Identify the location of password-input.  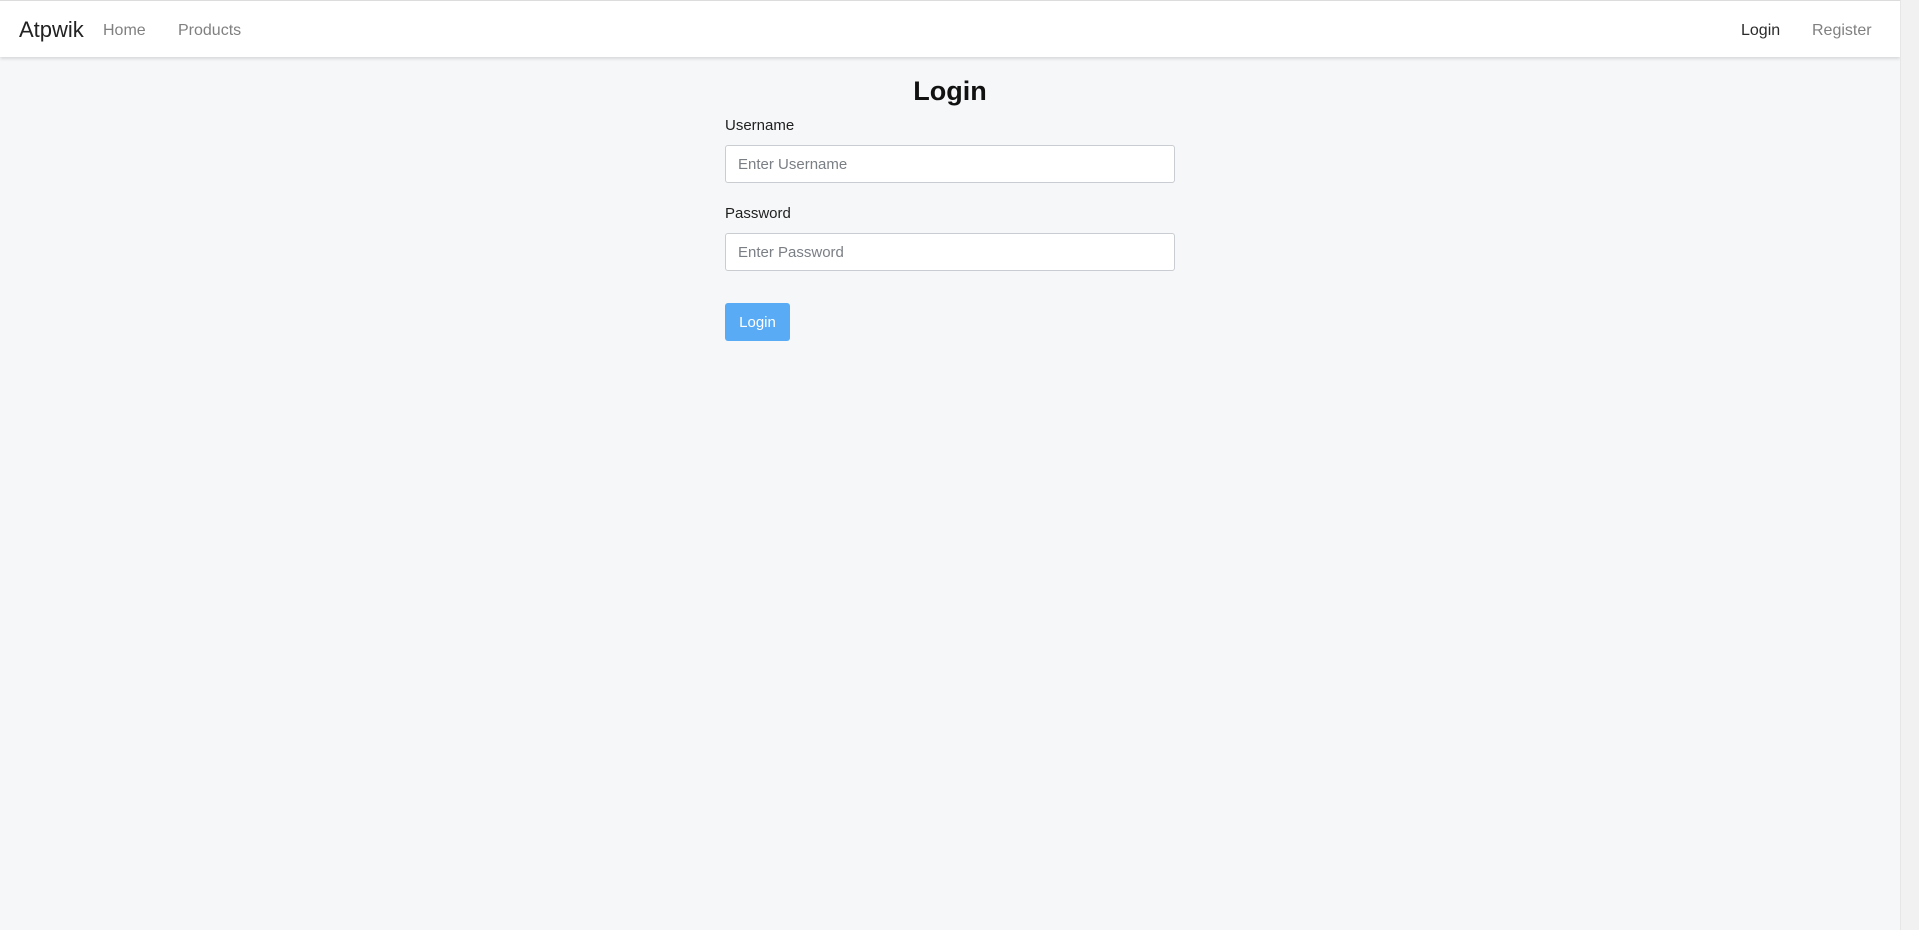
(950, 252).